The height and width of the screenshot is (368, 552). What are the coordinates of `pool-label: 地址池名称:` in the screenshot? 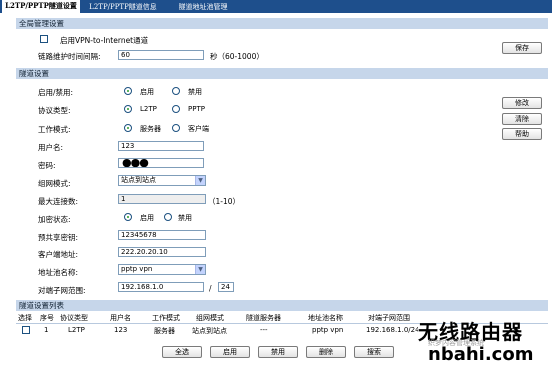 It's located at (58, 272).